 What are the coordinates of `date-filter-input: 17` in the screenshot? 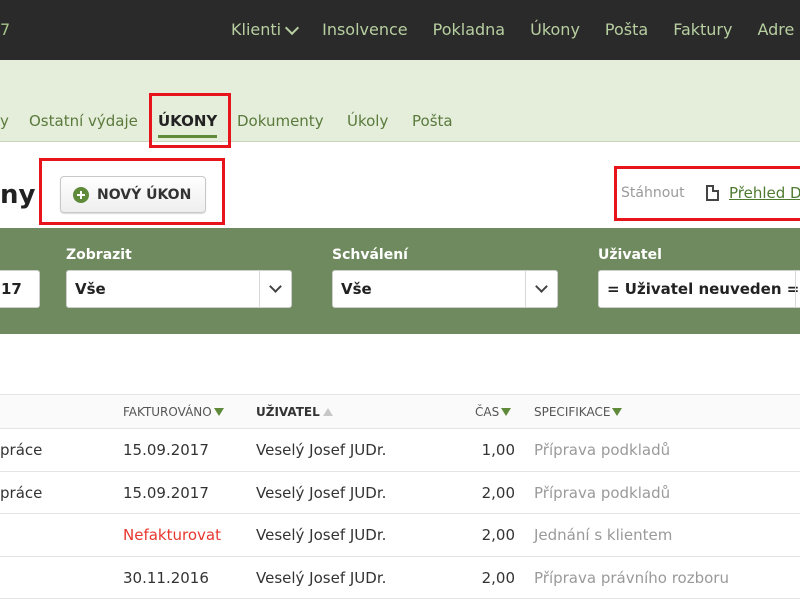 It's located at (20, 289).